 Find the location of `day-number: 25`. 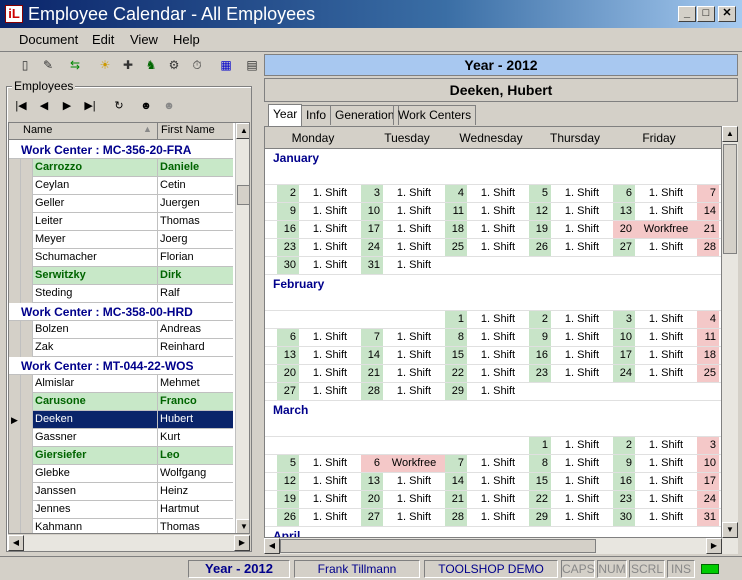

day-number: 25 is located at coordinates (456, 247).